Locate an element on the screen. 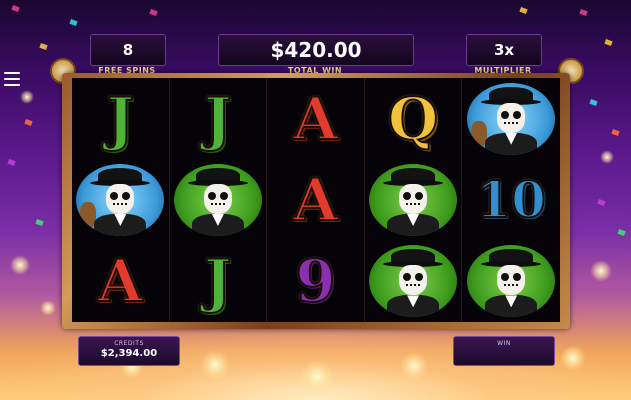 This screenshot has width=631, height=400. reel-5: 10 is located at coordinates (511, 200).